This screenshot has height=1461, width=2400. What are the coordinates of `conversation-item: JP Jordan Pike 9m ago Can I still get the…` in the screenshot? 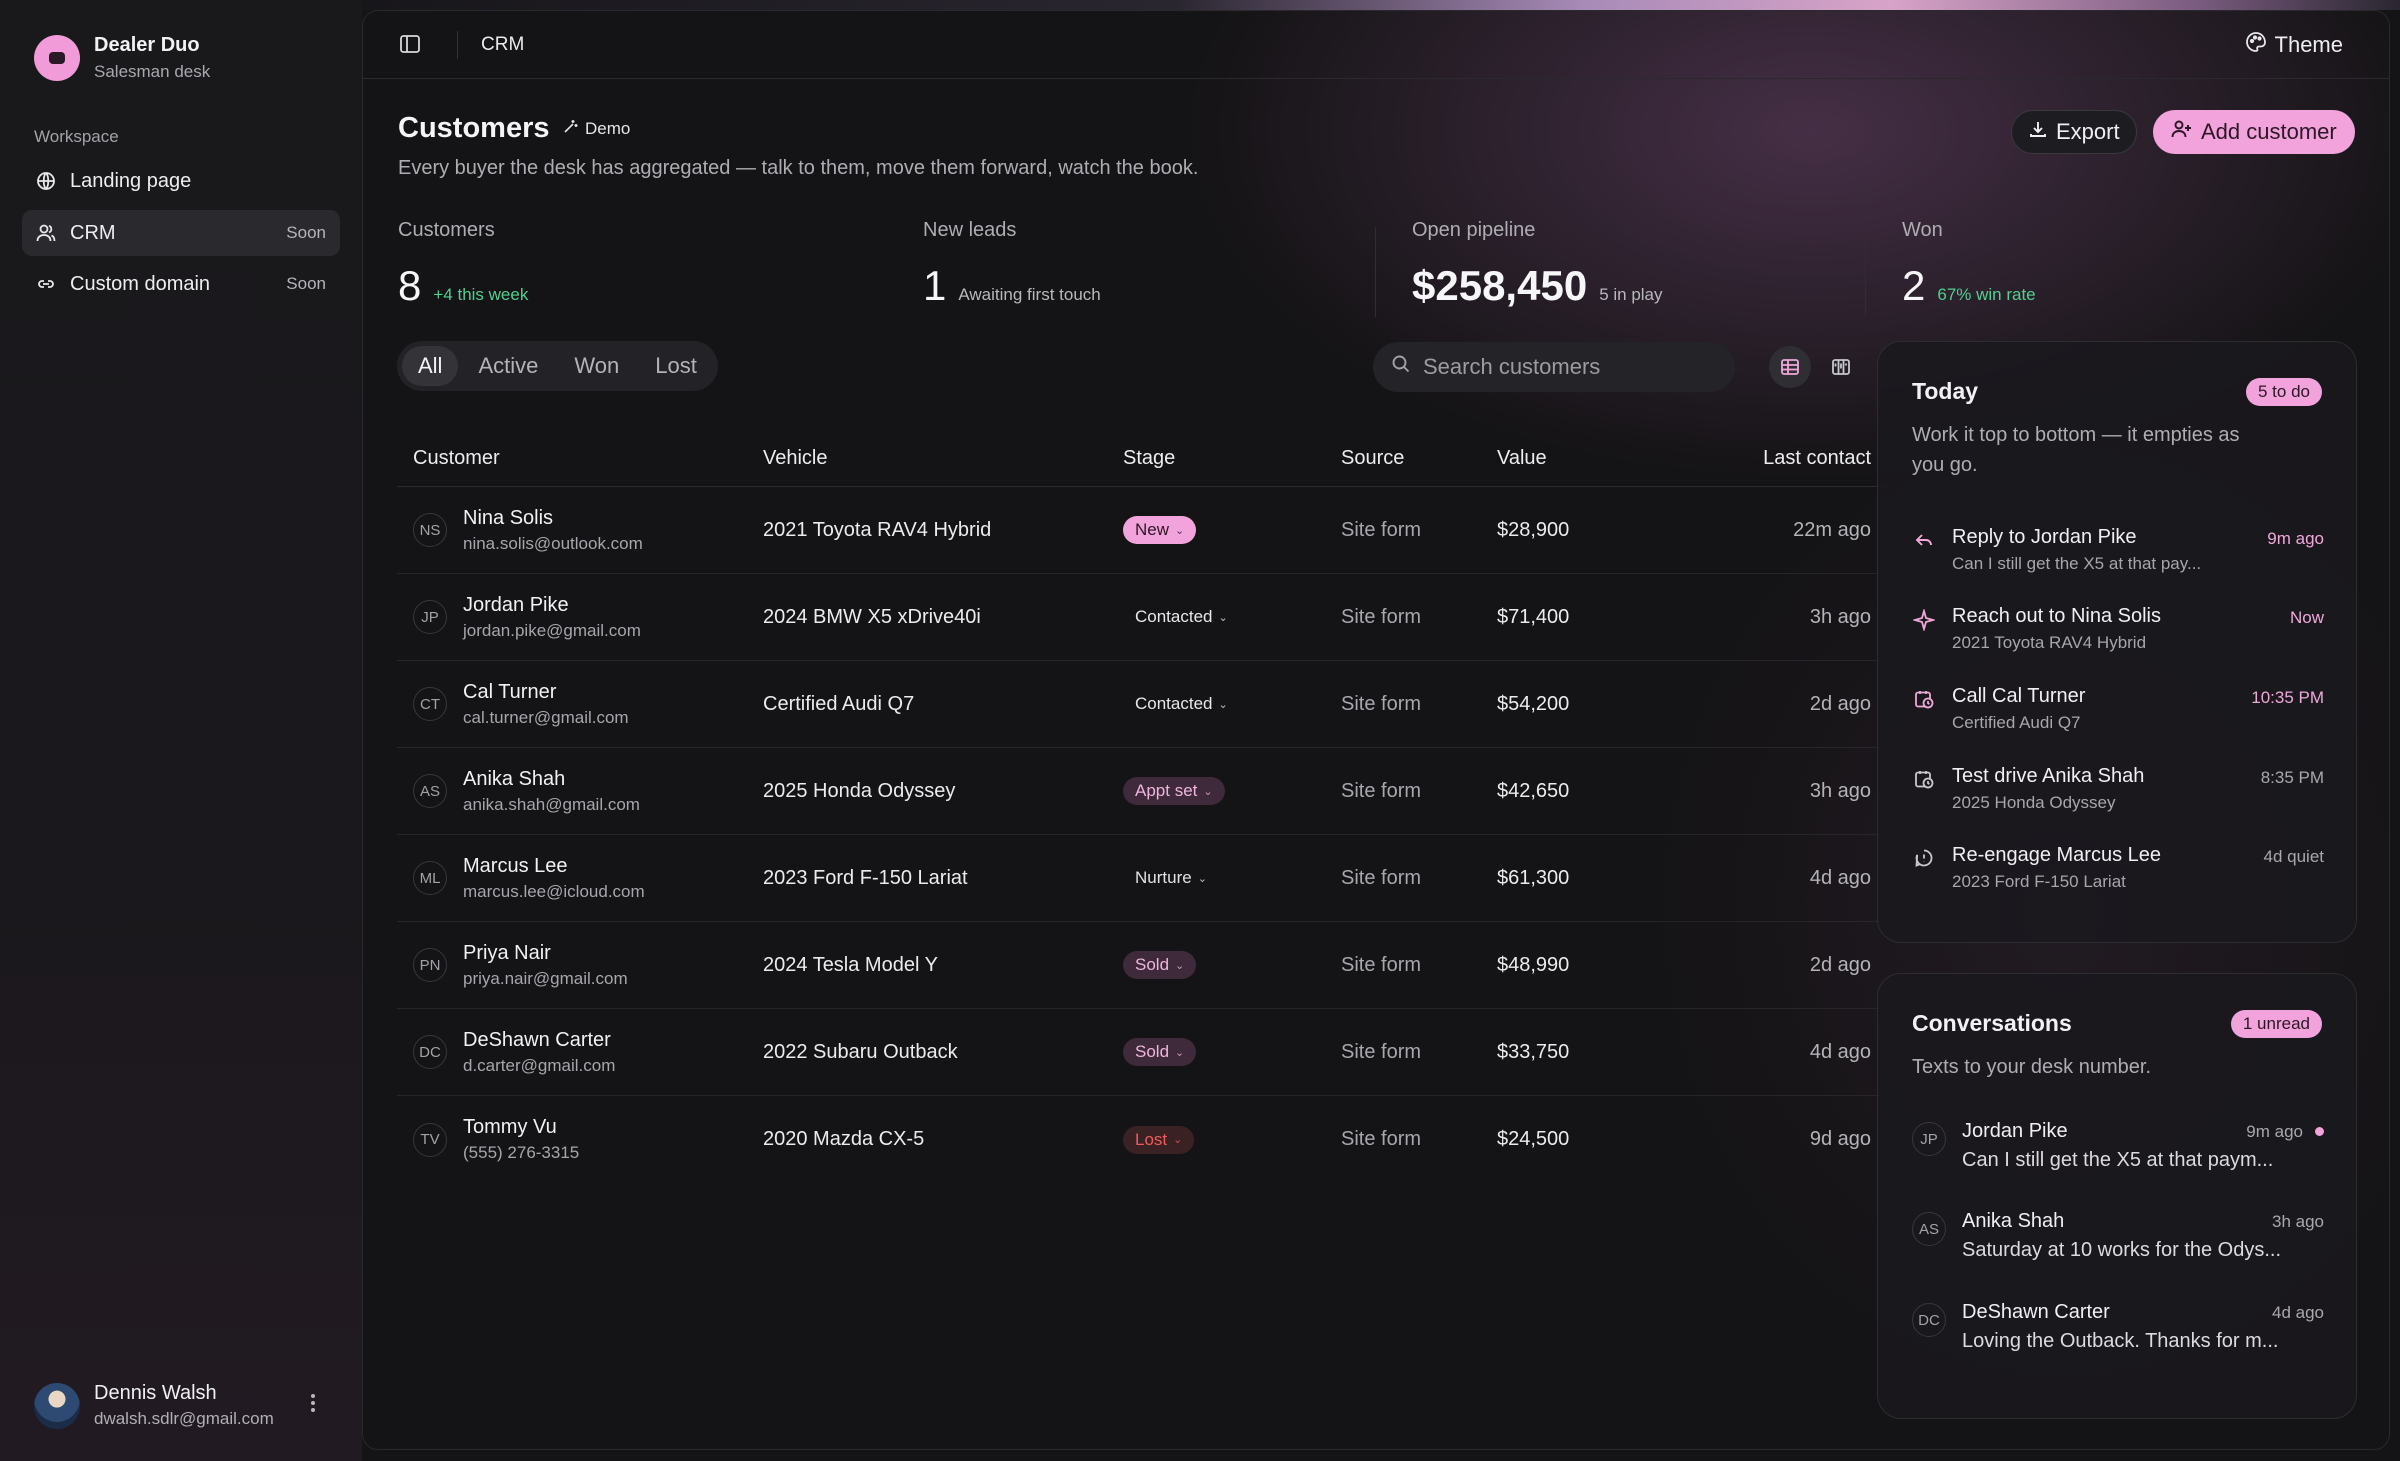 It's located at (2118, 1152).